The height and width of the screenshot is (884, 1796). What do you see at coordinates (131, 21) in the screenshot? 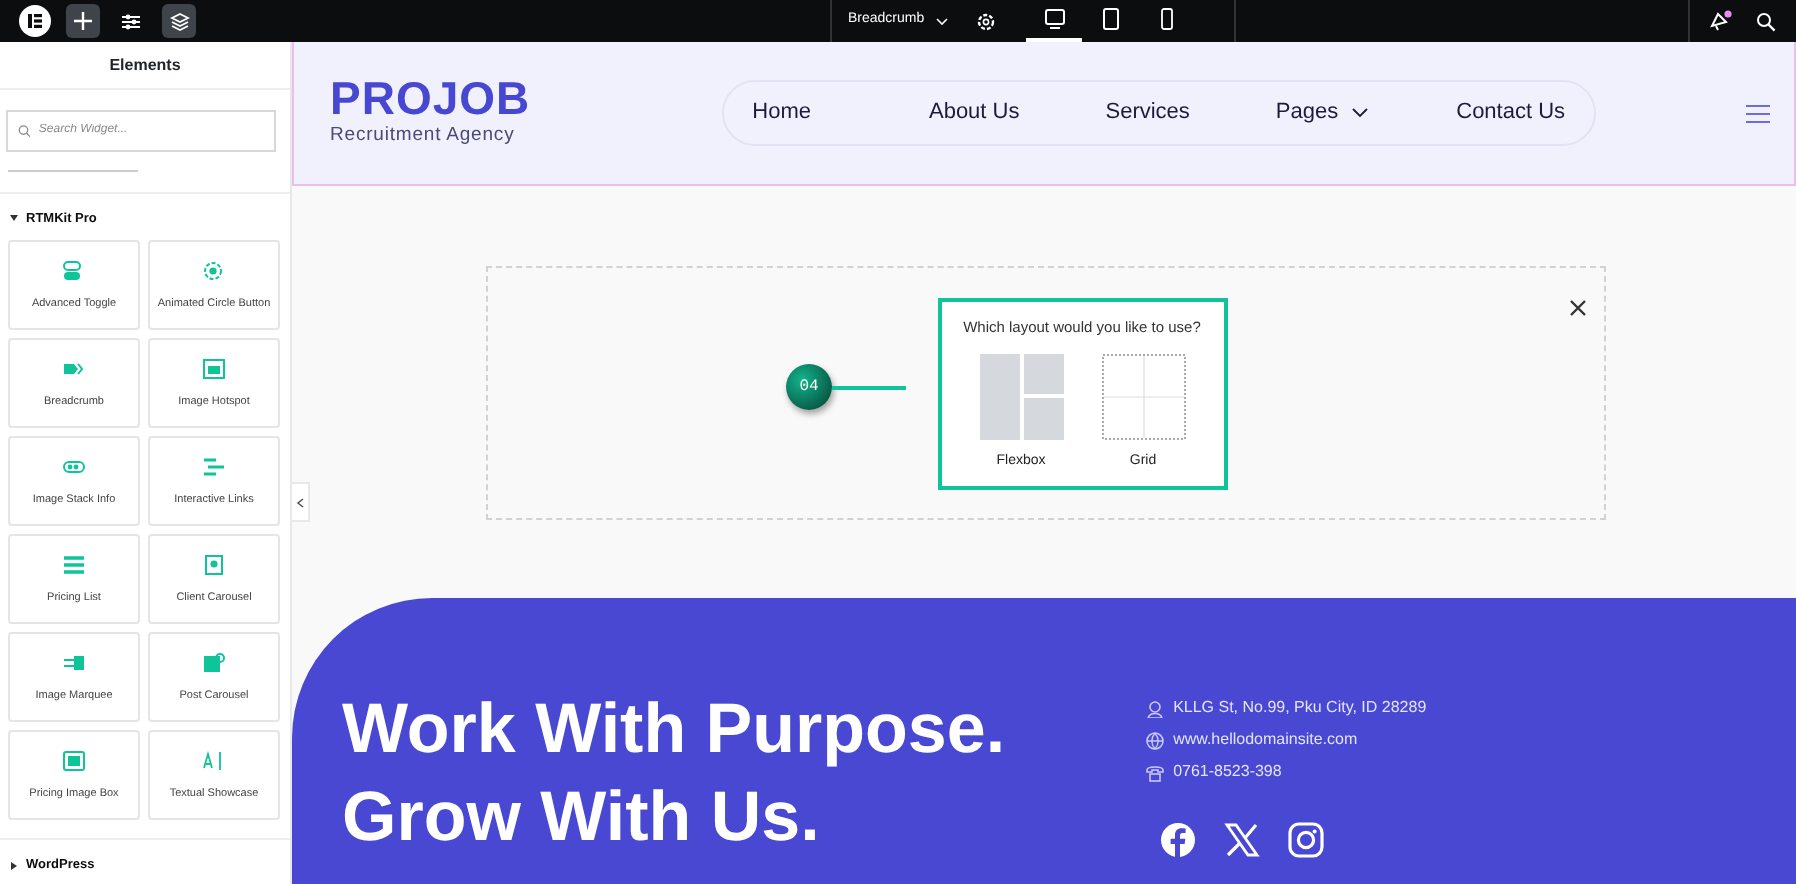
I see `sliders-icon` at bounding box center [131, 21].